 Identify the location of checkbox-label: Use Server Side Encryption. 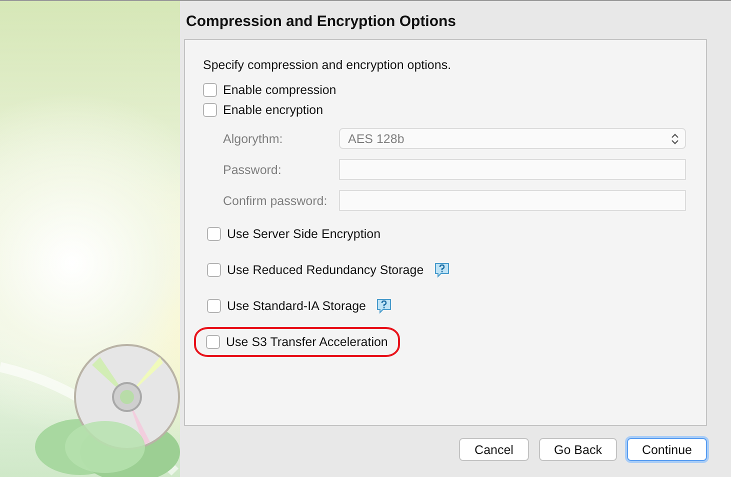
(304, 234).